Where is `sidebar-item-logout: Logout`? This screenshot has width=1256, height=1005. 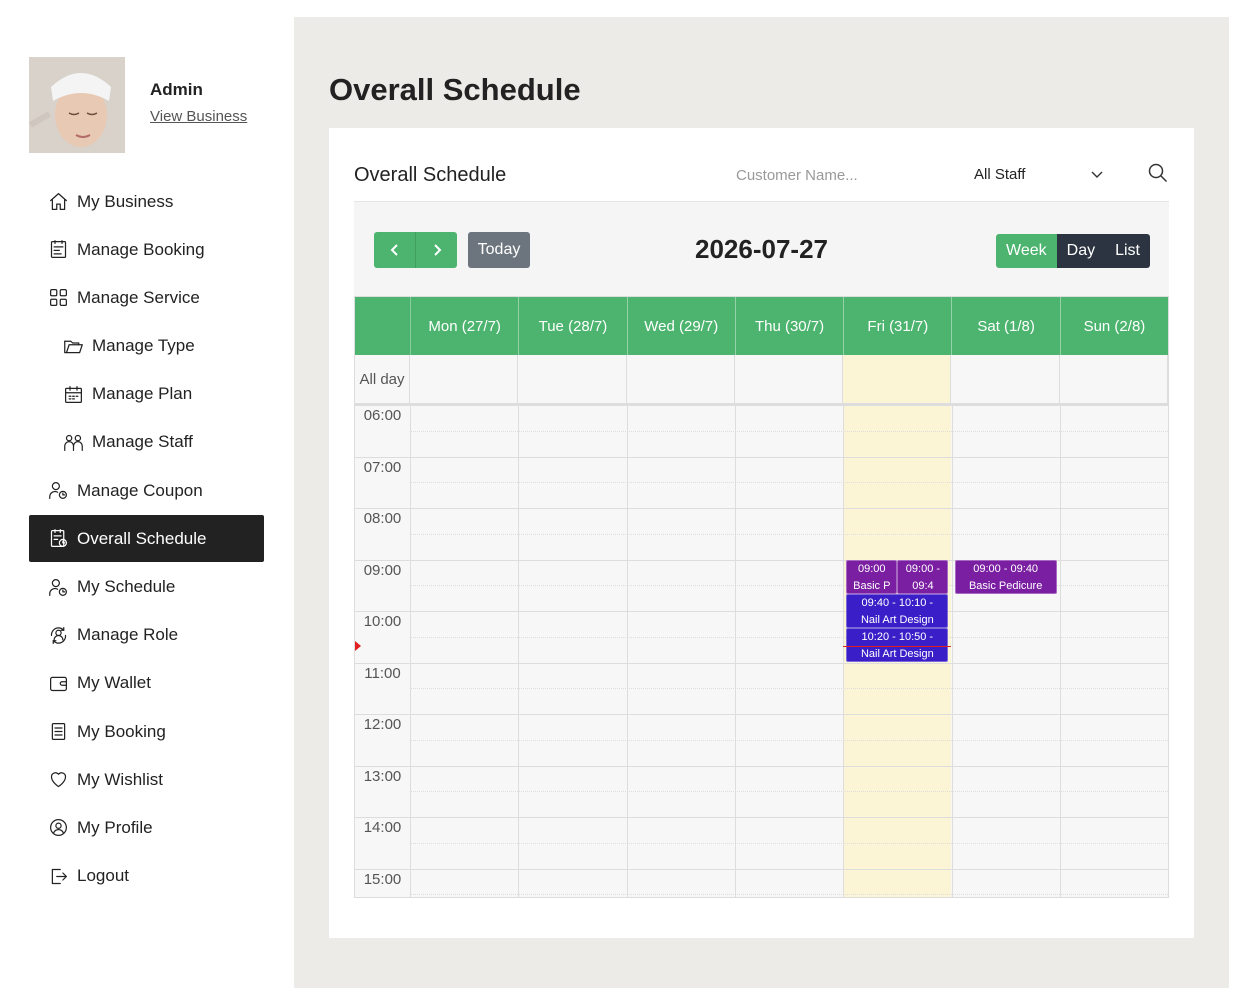 sidebar-item-logout: Logout is located at coordinates (146, 876).